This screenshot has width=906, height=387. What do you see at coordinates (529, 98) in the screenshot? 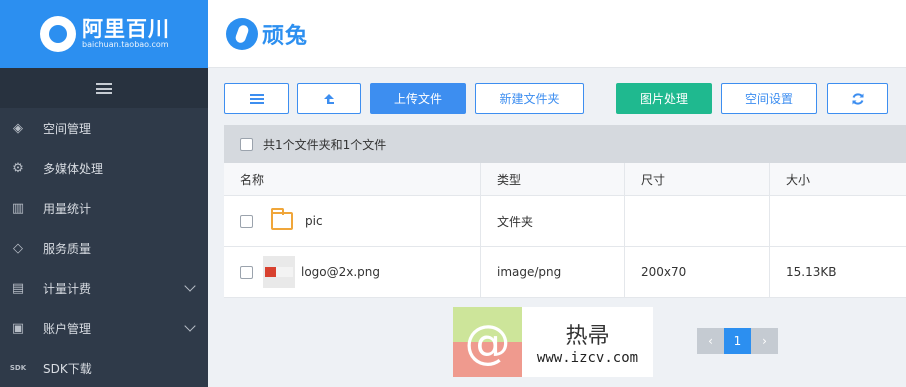
I see `new-folder-button: 新建文件夹` at bounding box center [529, 98].